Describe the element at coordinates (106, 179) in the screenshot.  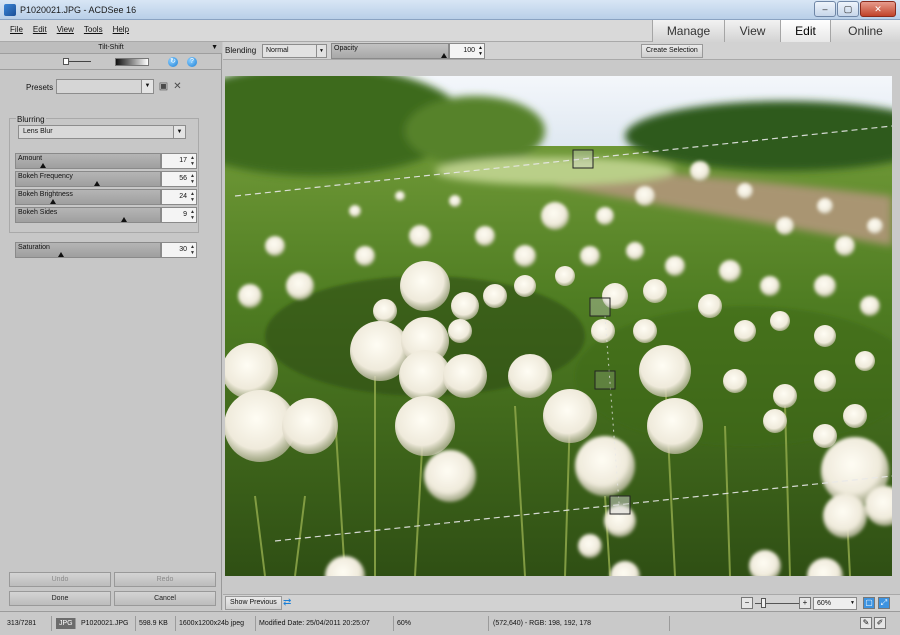
I see `bokeh-frequency-slider: Bokeh Frequency 56 ▲ ▼` at that location.